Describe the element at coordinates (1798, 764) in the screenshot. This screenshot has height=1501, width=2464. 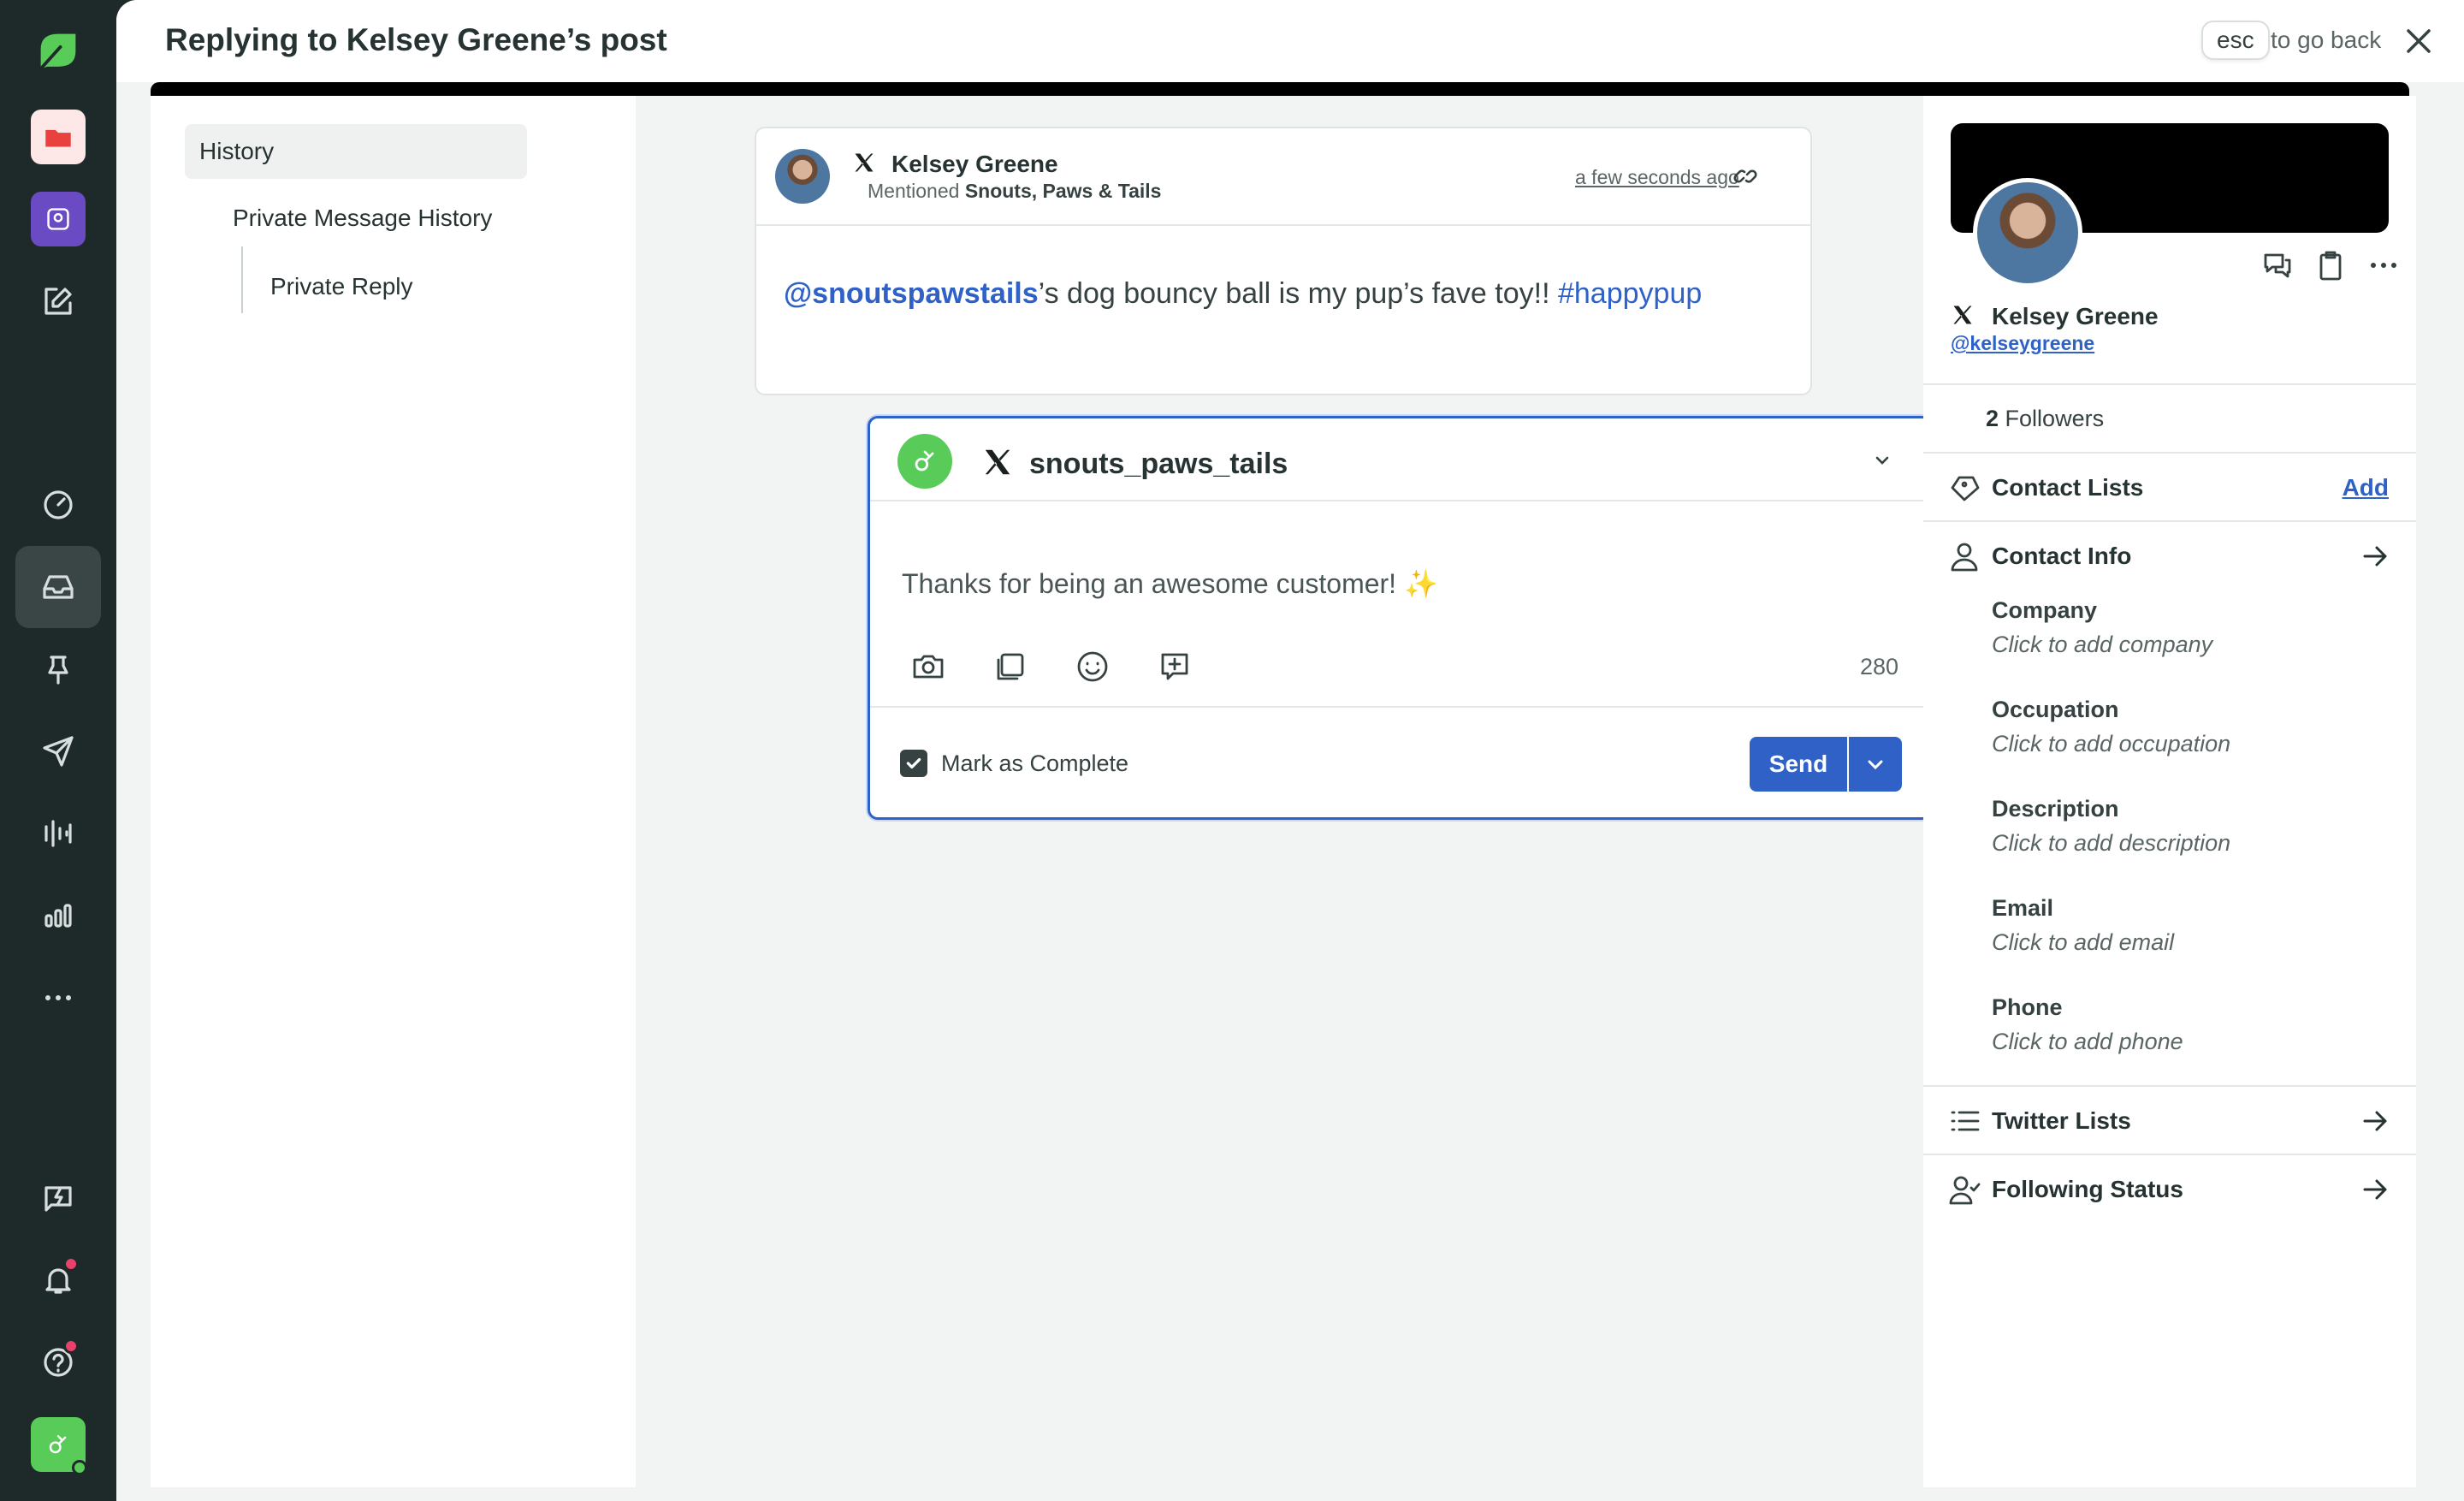
I see `send-button: Send` at that location.